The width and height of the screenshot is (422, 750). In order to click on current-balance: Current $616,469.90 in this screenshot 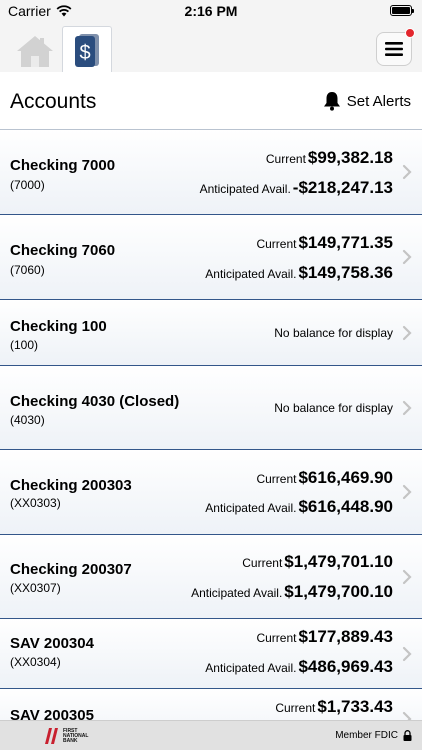, I will do `click(324, 478)`.